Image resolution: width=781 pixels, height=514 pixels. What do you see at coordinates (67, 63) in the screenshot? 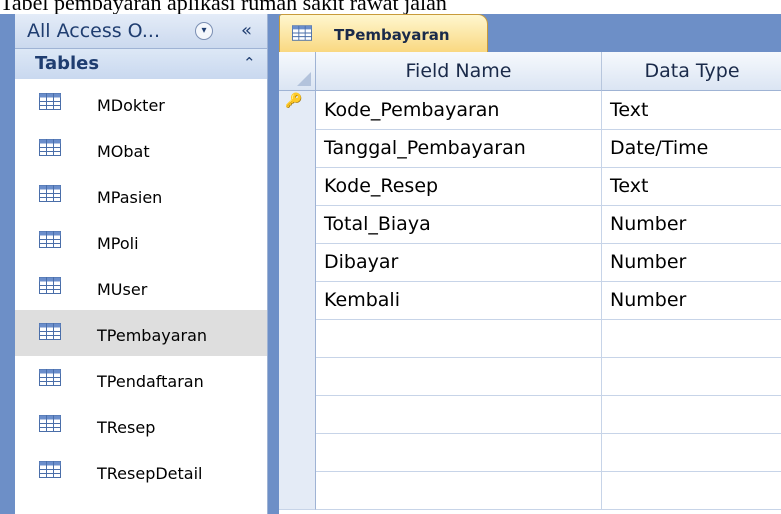
I see `tables-group-title: Tables` at bounding box center [67, 63].